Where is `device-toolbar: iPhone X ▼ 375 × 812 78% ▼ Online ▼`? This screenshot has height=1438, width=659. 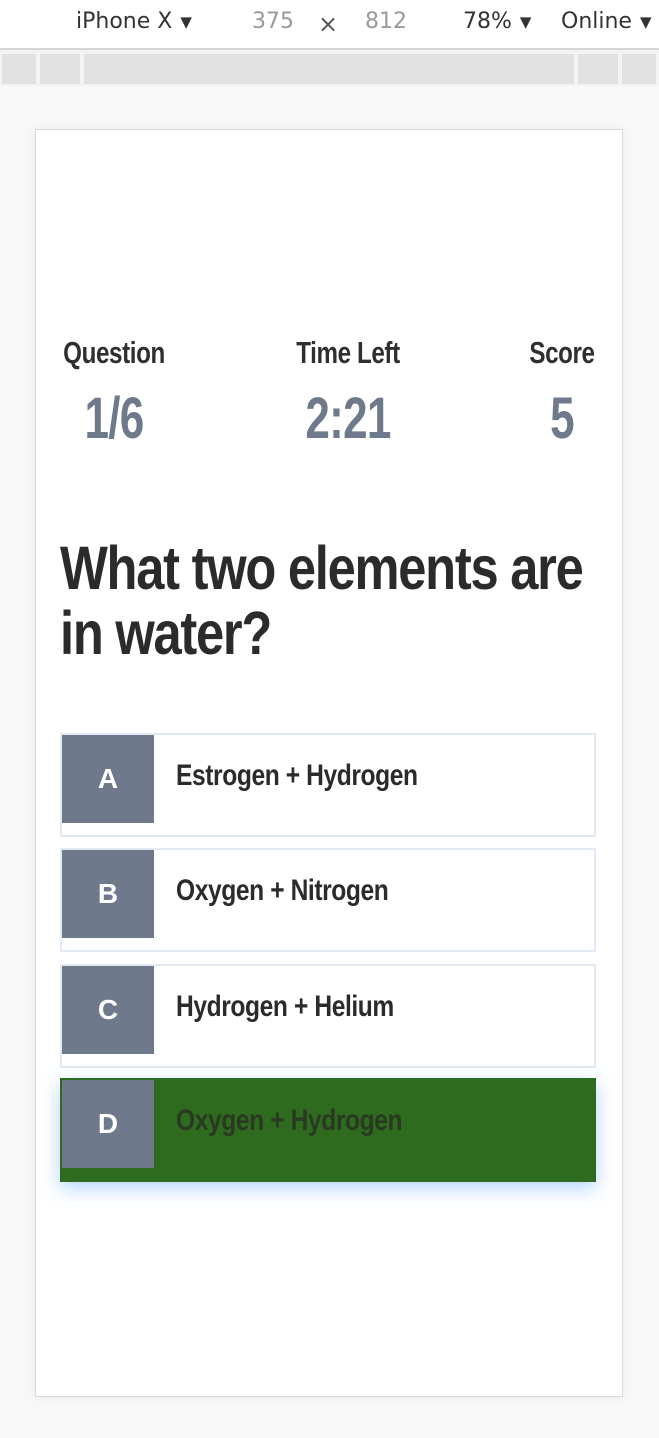
device-toolbar: iPhone X ▼ 375 × 812 78% ▼ Online ▼ is located at coordinates (329, 25).